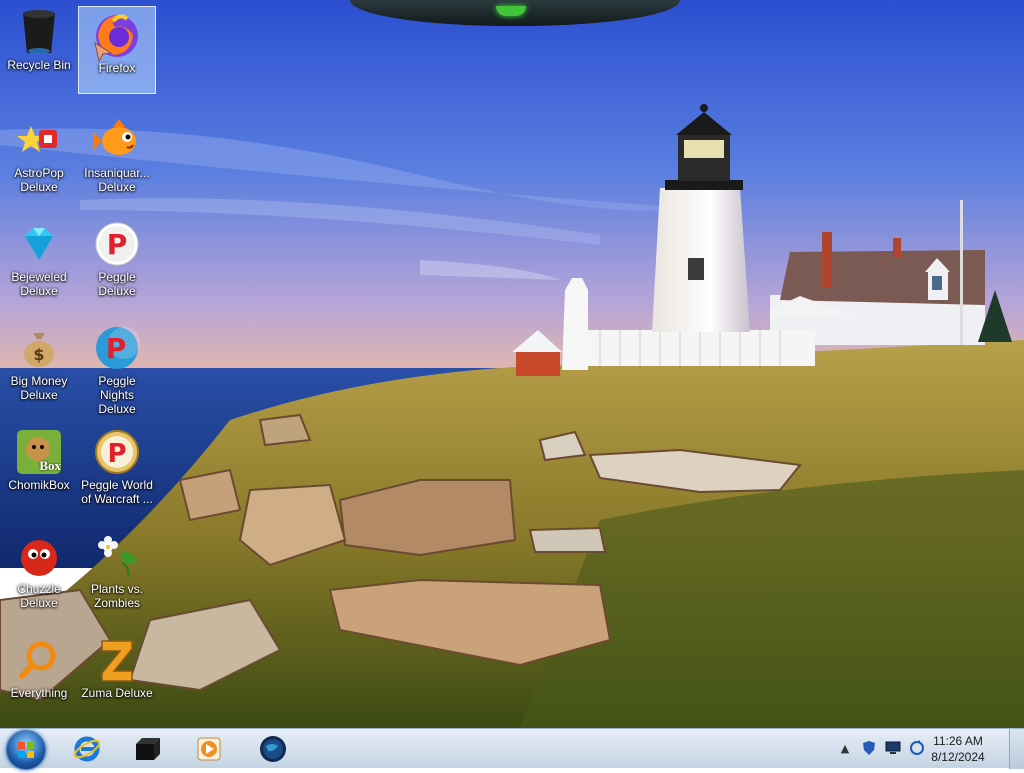 This screenshot has width=1024, height=773. I want to click on chomikbox-badge-label: Box, so click(50, 465).